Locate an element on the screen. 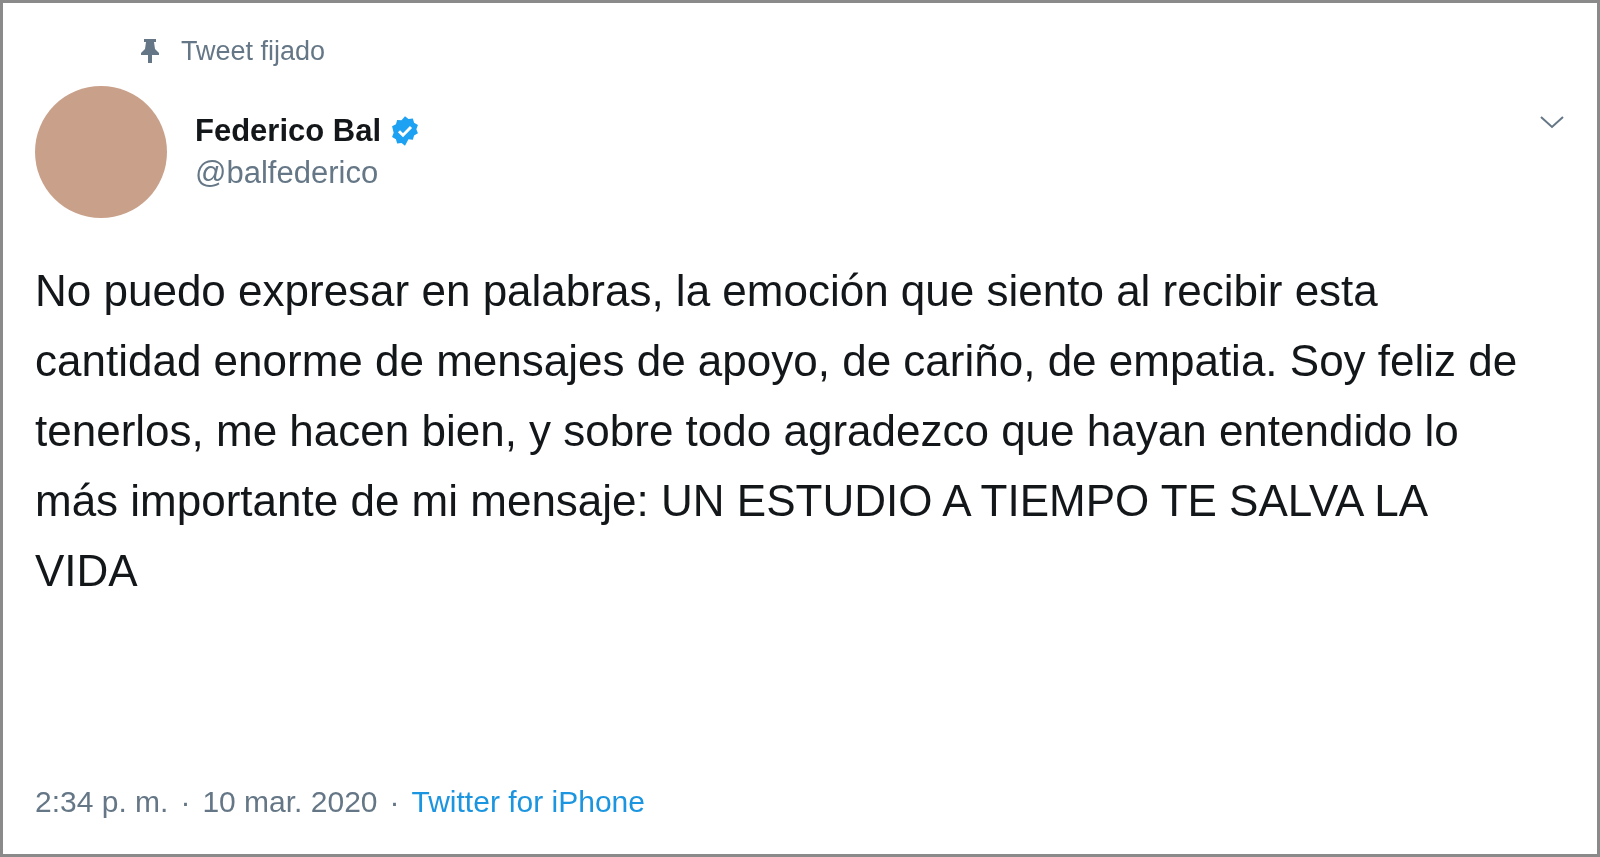 Image resolution: width=1600 pixels, height=857 pixels. author-handle: @balfederico is located at coordinates (308, 173).